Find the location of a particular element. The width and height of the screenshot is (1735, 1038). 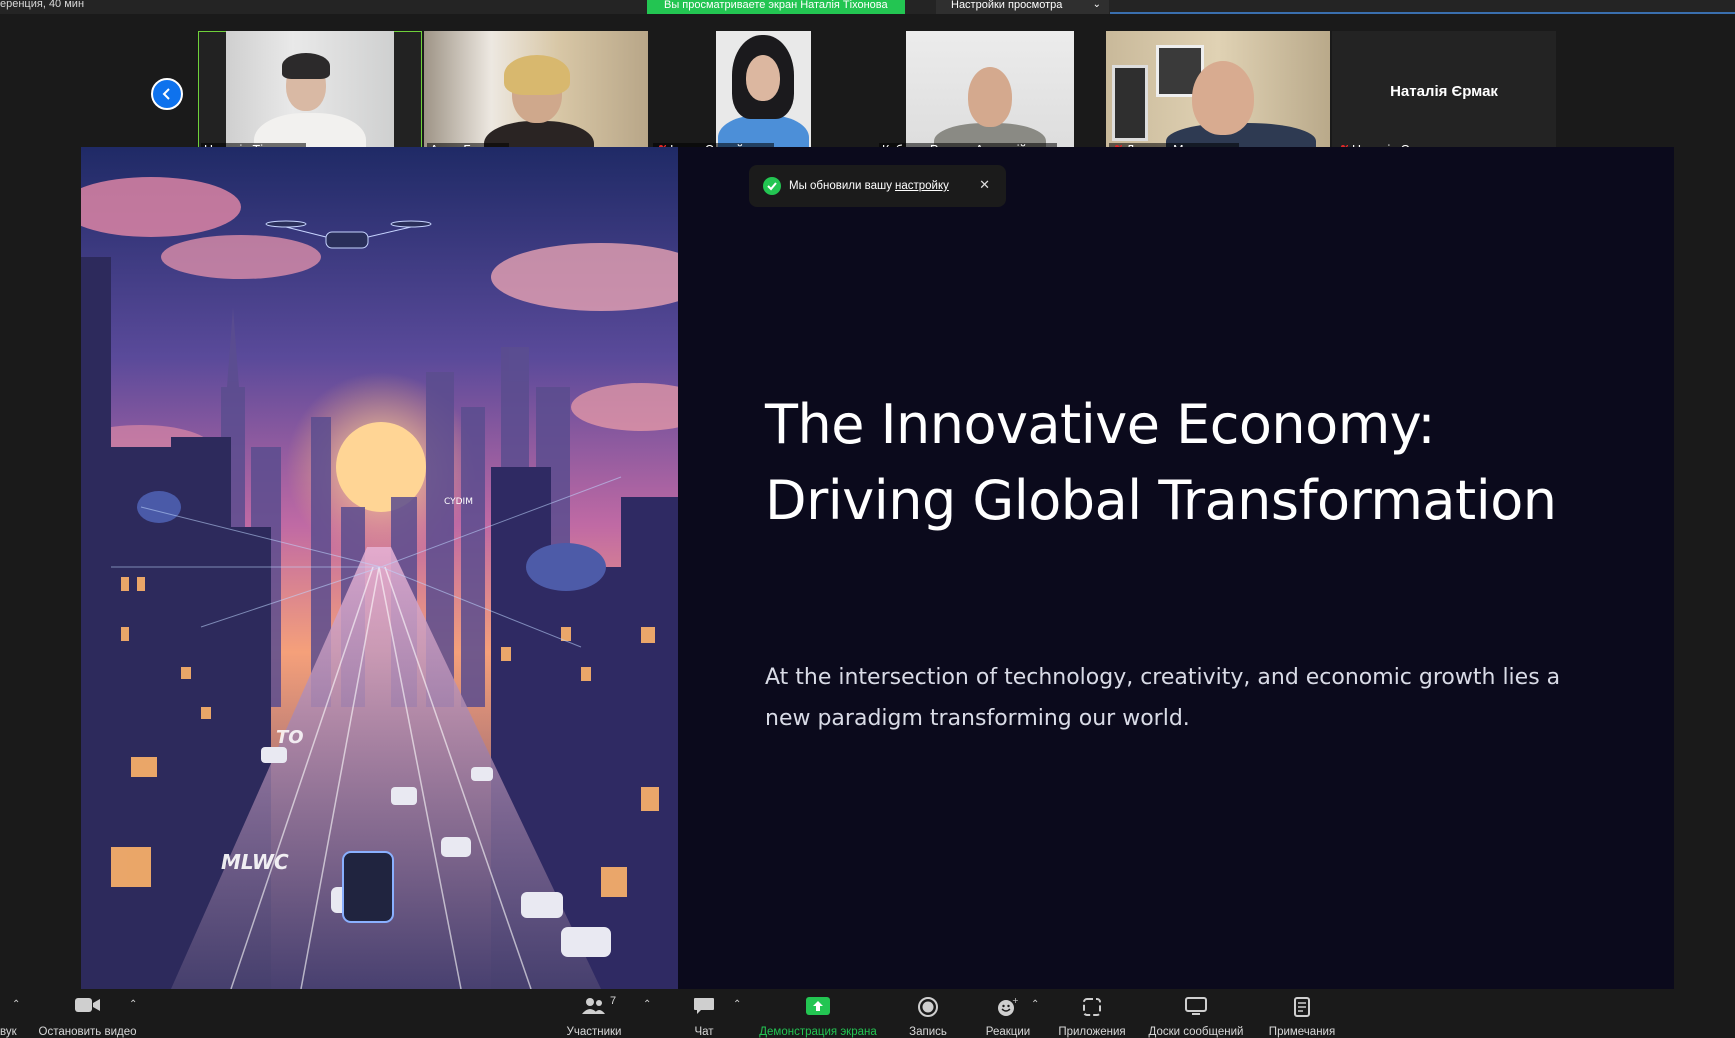

reactions-button: + Реакции is located at coordinates (1008, 1013).